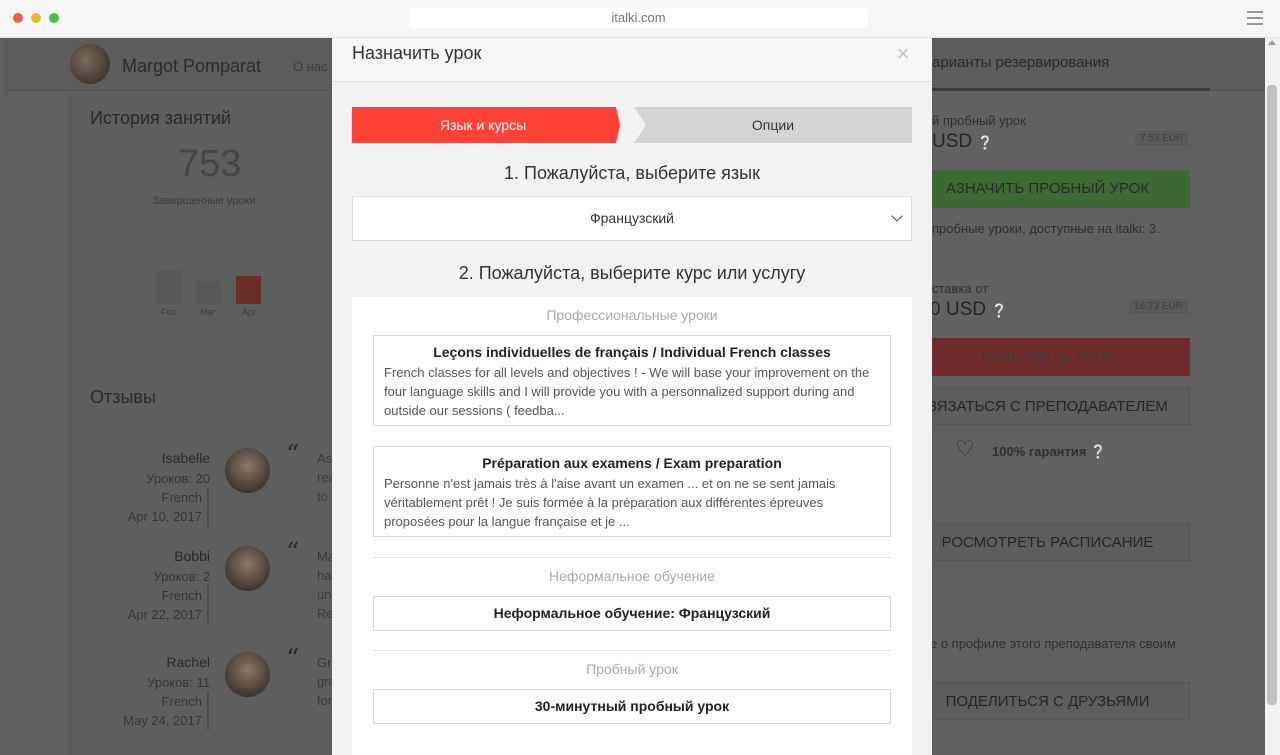 The image size is (1280, 755). I want to click on course-title: 30-минутный пробный урок, so click(632, 706).